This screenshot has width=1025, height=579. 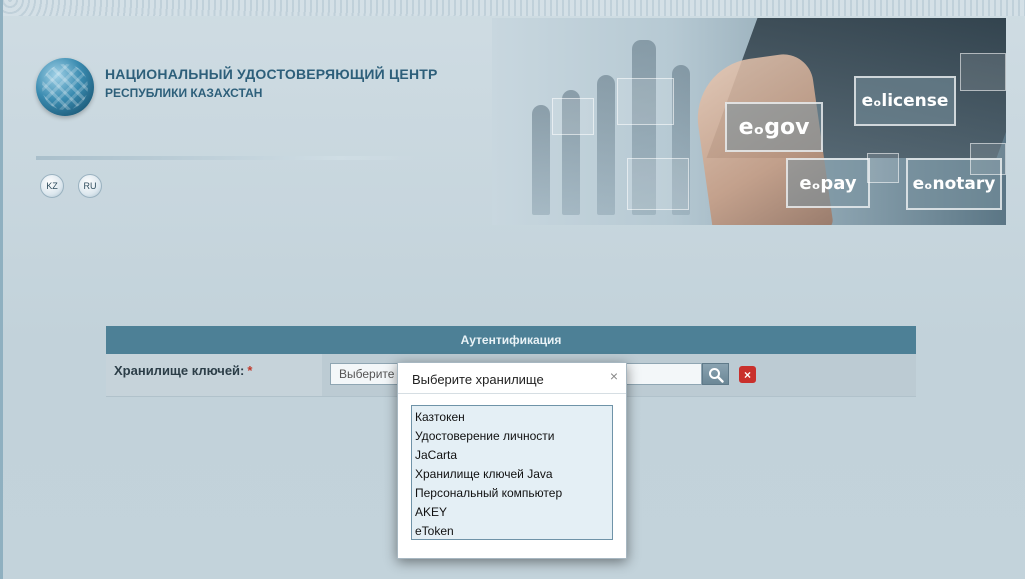 I want to click on store-option-id-card: Удостоверение личности, so click(x=512, y=436).